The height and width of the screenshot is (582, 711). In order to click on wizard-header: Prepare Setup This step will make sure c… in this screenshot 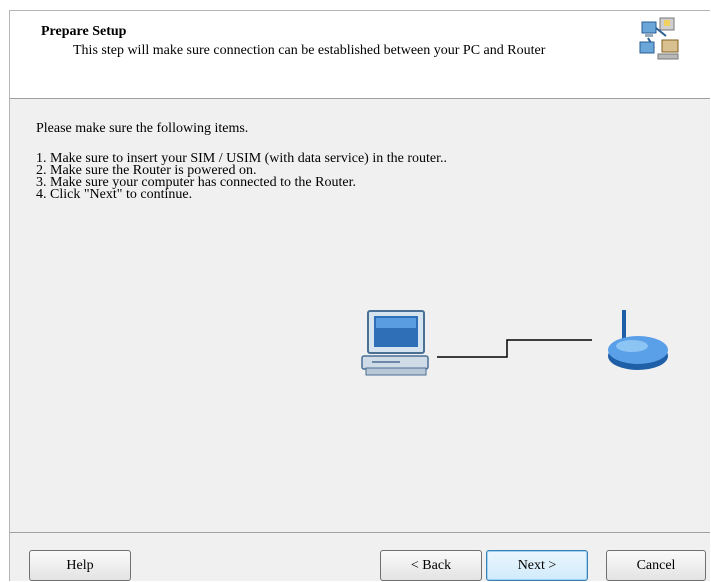, I will do `click(360, 55)`.